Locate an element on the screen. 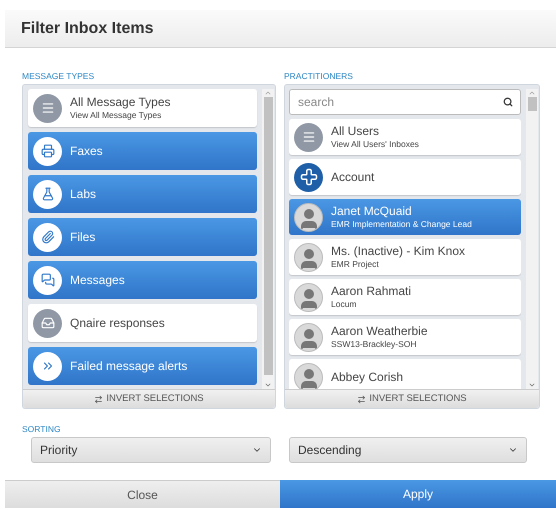 The width and height of the screenshot is (556, 510). close-button: Close is located at coordinates (142, 494).